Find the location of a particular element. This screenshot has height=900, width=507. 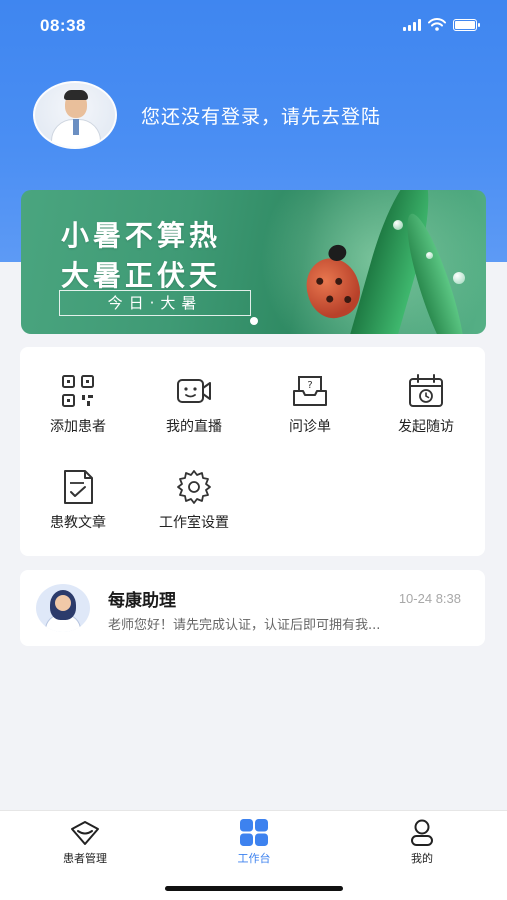

status-bar: 08:38 is located at coordinates (253, 26).